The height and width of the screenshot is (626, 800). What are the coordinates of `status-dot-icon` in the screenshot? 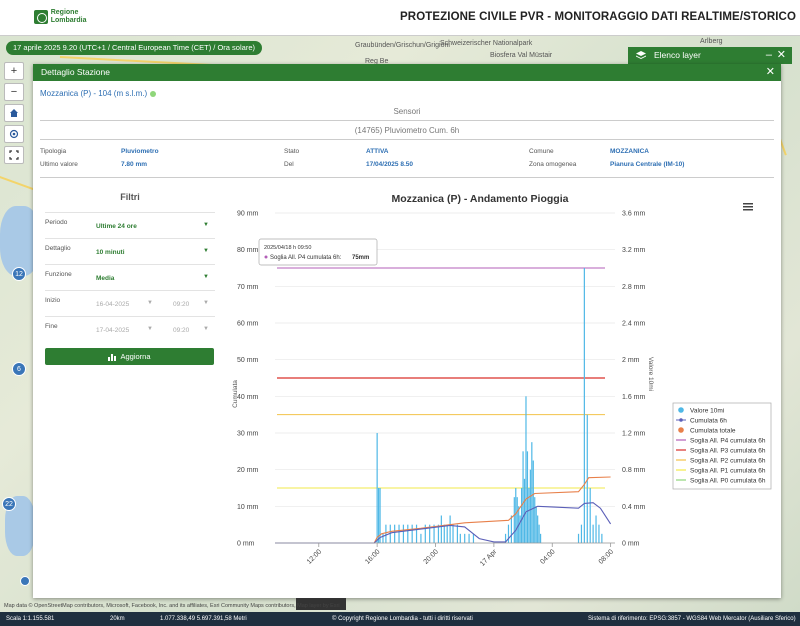 It's located at (153, 93).